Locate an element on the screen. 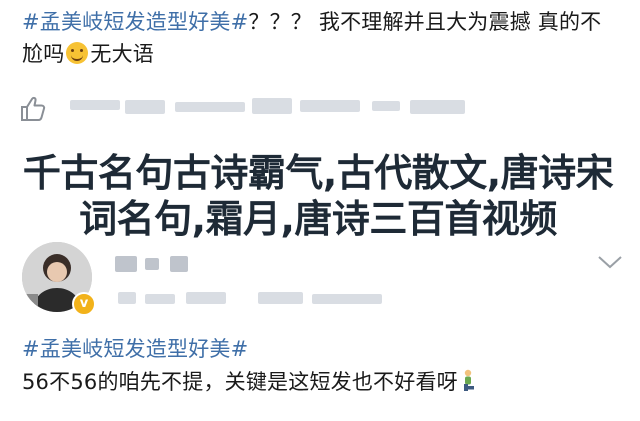 The image size is (640, 421). post-text-b: 无大语 is located at coordinates (122, 54).